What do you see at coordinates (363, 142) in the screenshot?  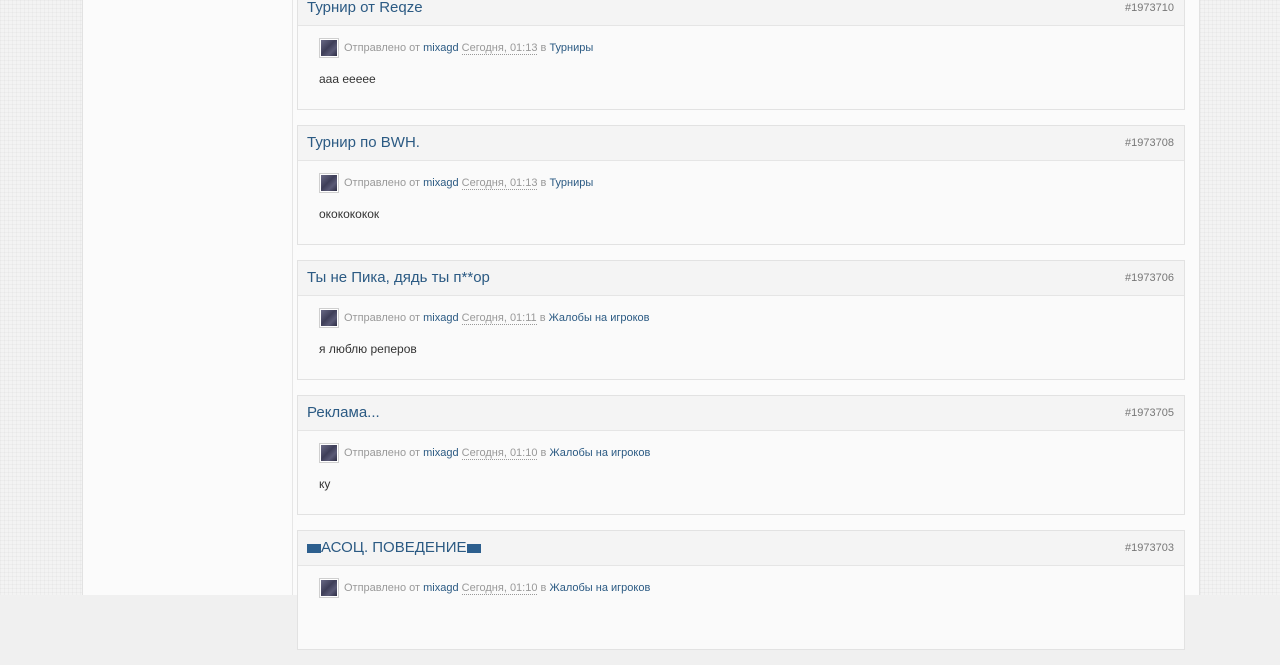 I see `result-title-link: Турнир по BWH.` at bounding box center [363, 142].